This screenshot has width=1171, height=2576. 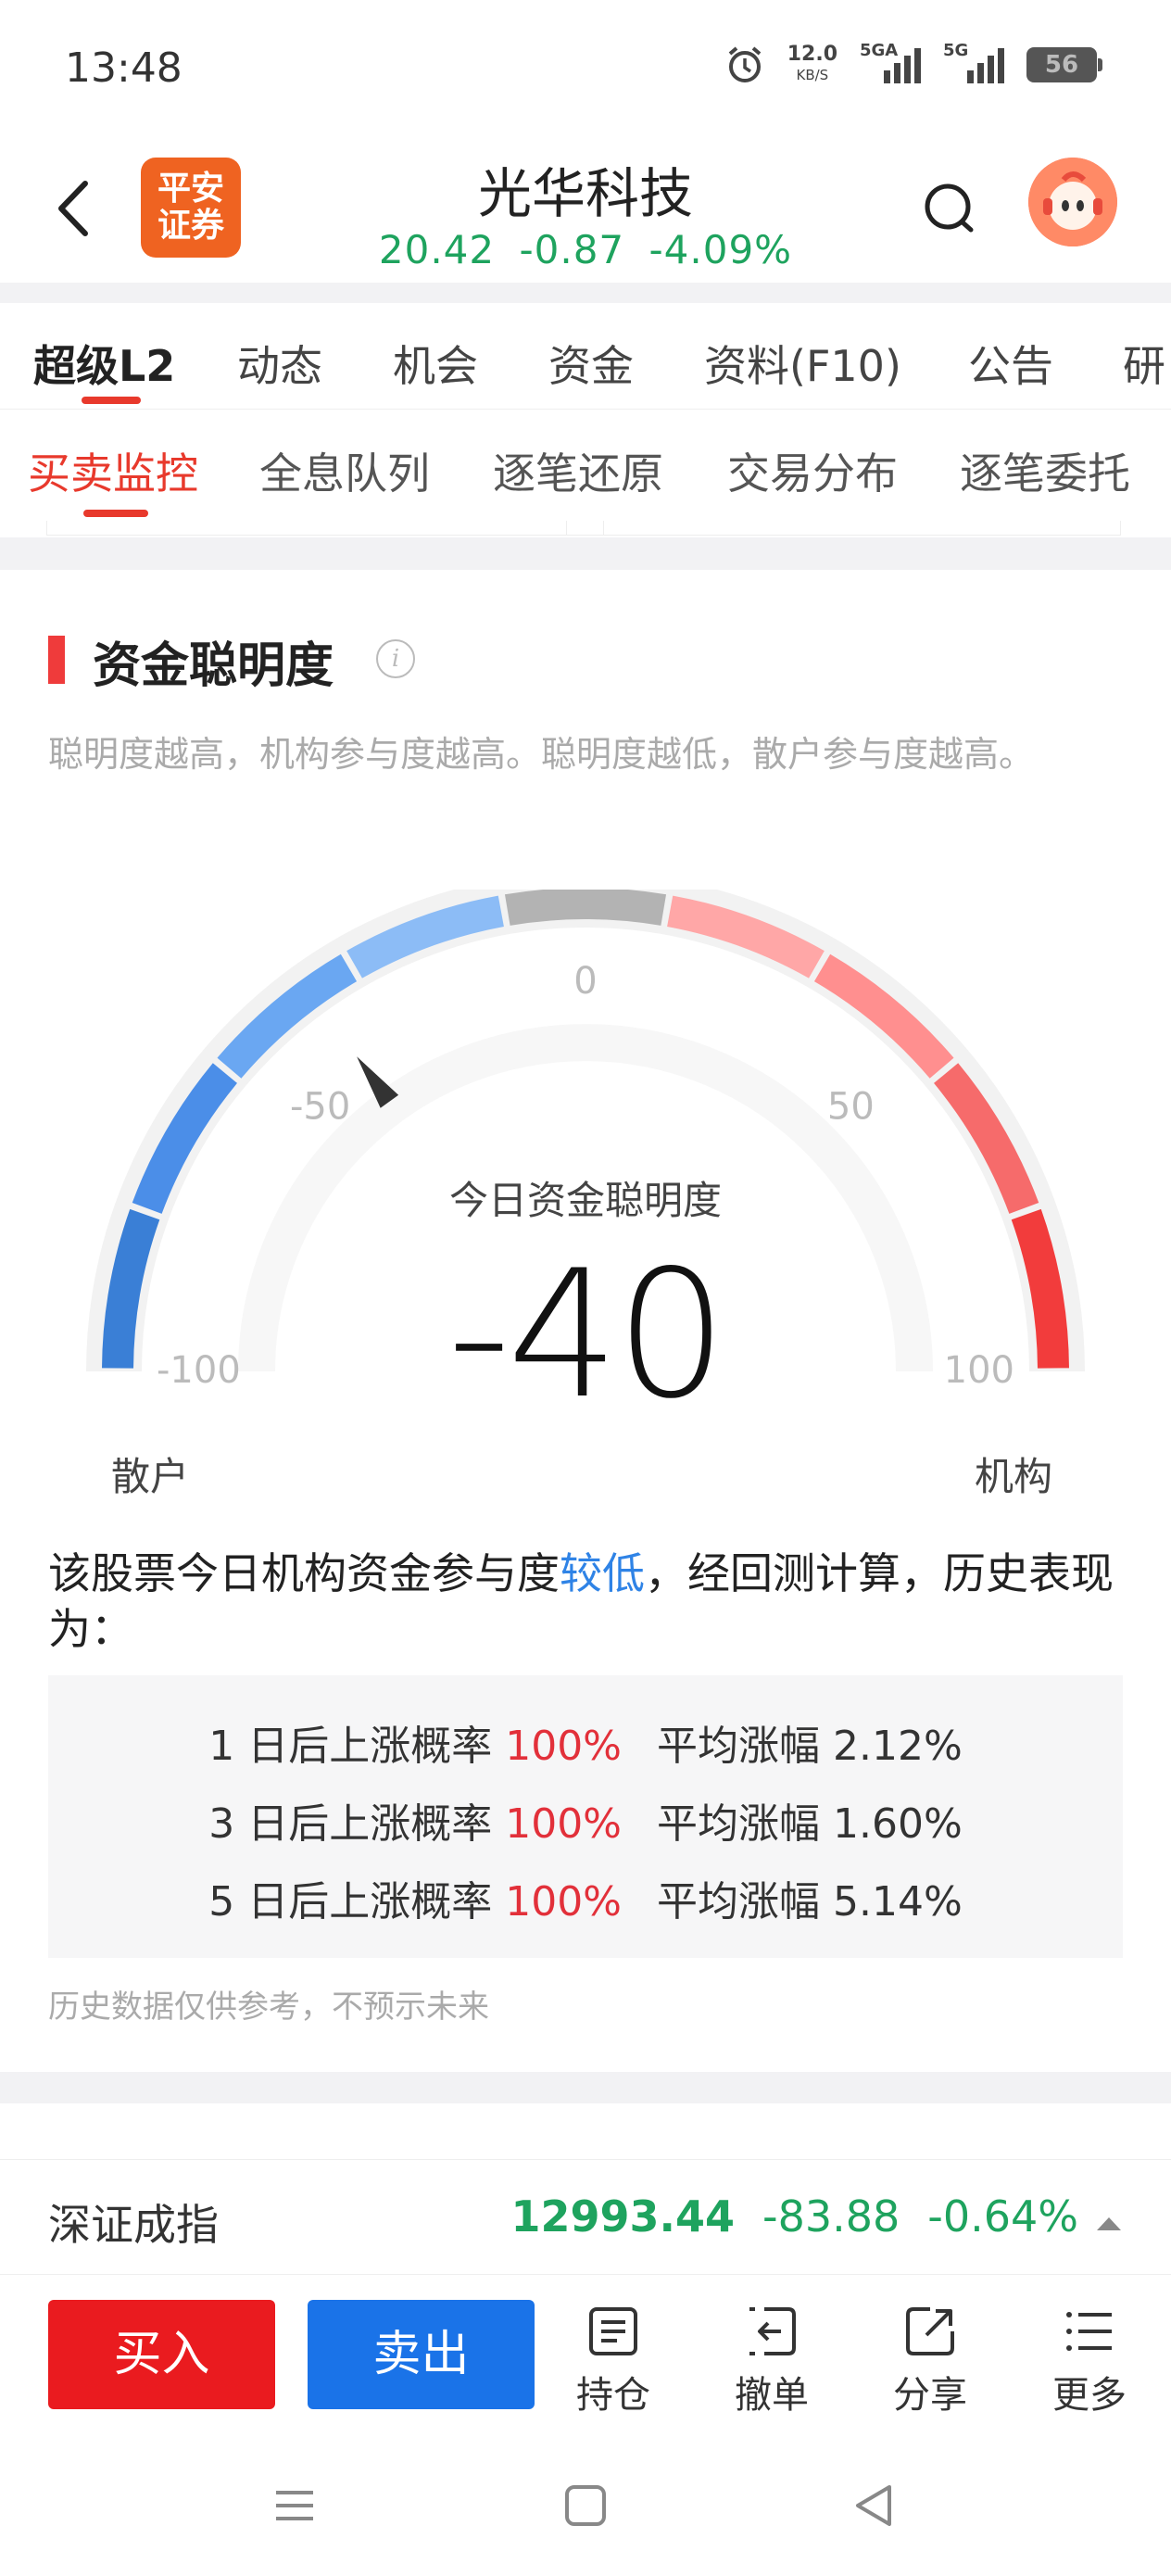 What do you see at coordinates (812, 64) in the screenshot?
I see `net-speed: 12.0 KB/S` at bounding box center [812, 64].